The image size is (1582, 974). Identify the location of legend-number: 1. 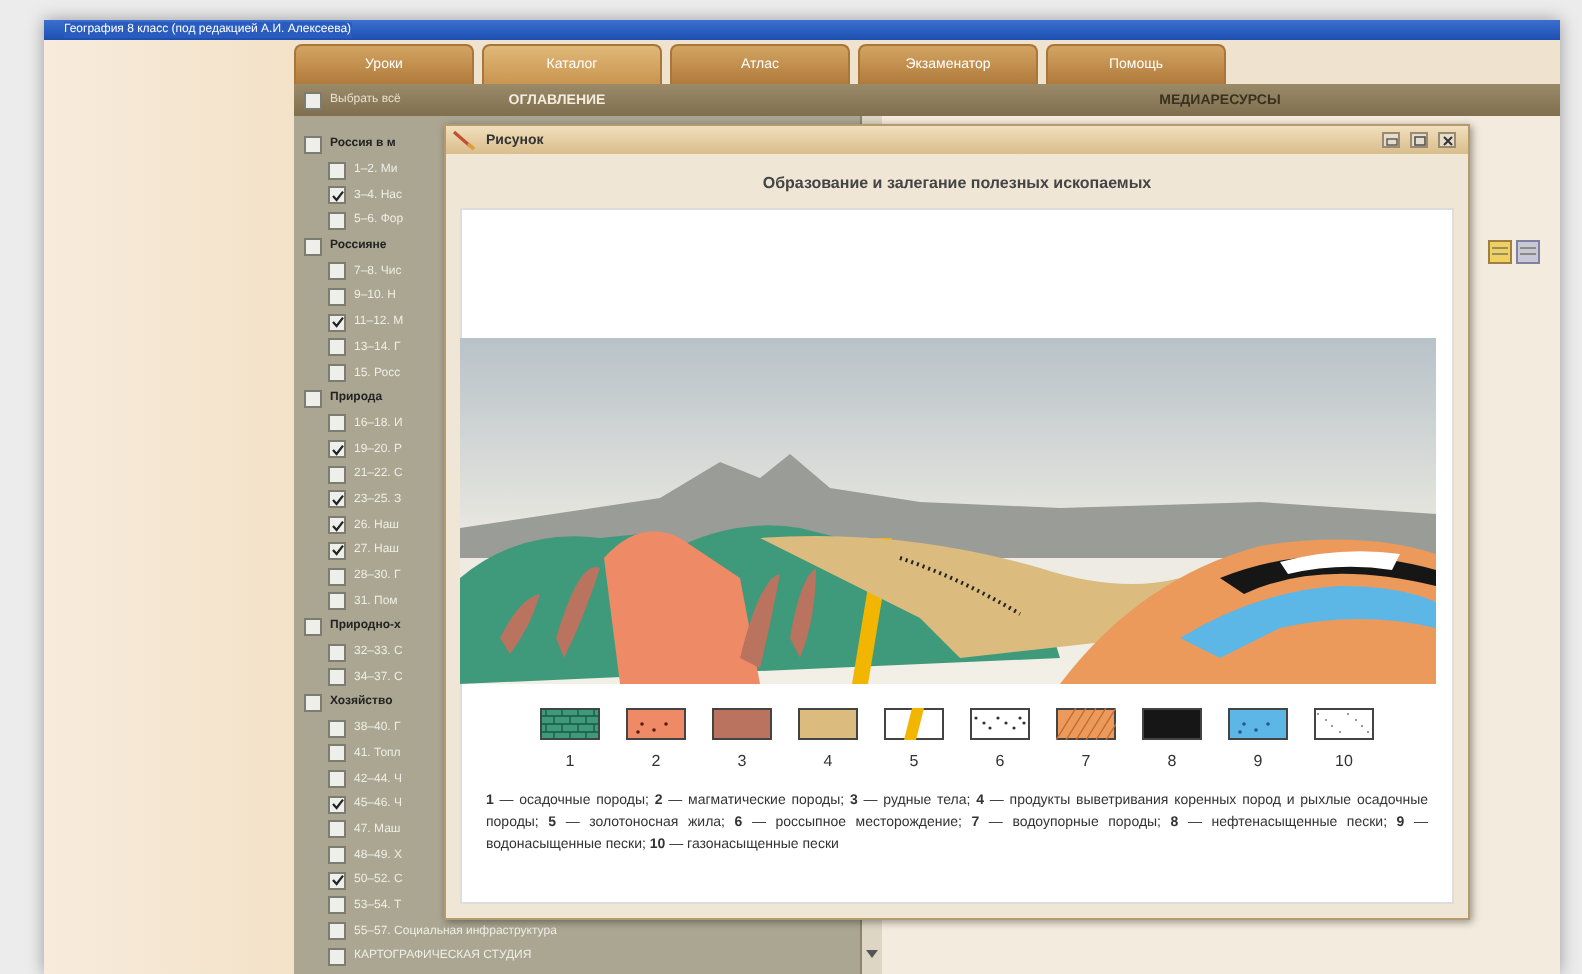
(570, 761).